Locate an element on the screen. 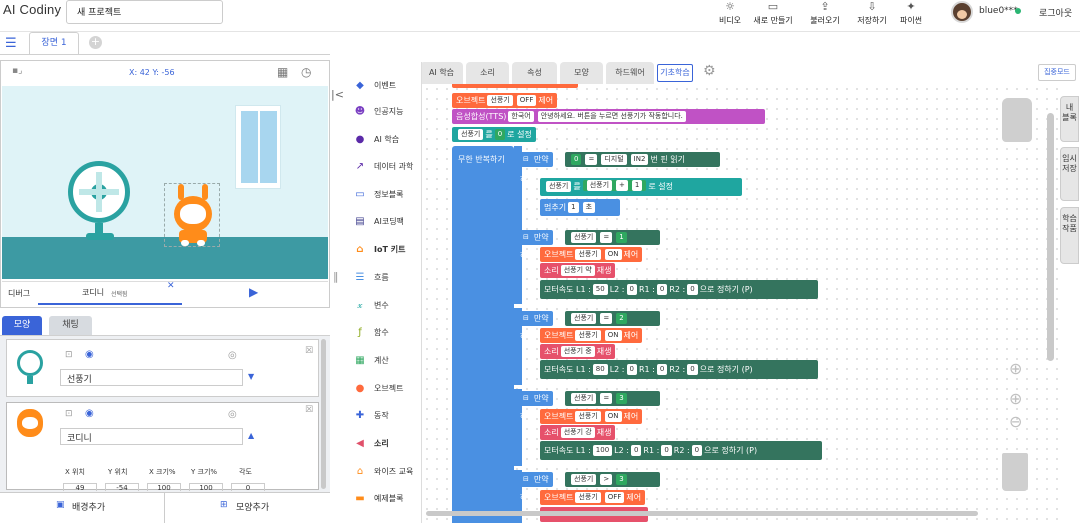 The height and width of the screenshot is (523, 1080). stage-size-icon: ▪⌟ is located at coordinates (17, 71).